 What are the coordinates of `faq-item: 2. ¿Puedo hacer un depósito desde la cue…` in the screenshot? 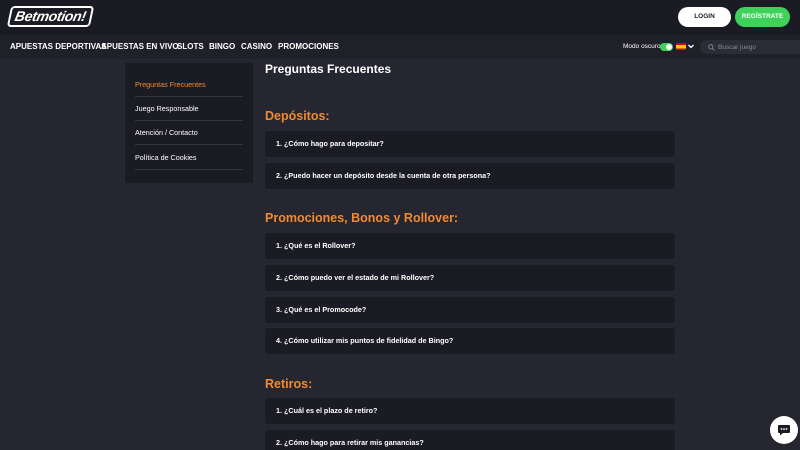 It's located at (470, 176).